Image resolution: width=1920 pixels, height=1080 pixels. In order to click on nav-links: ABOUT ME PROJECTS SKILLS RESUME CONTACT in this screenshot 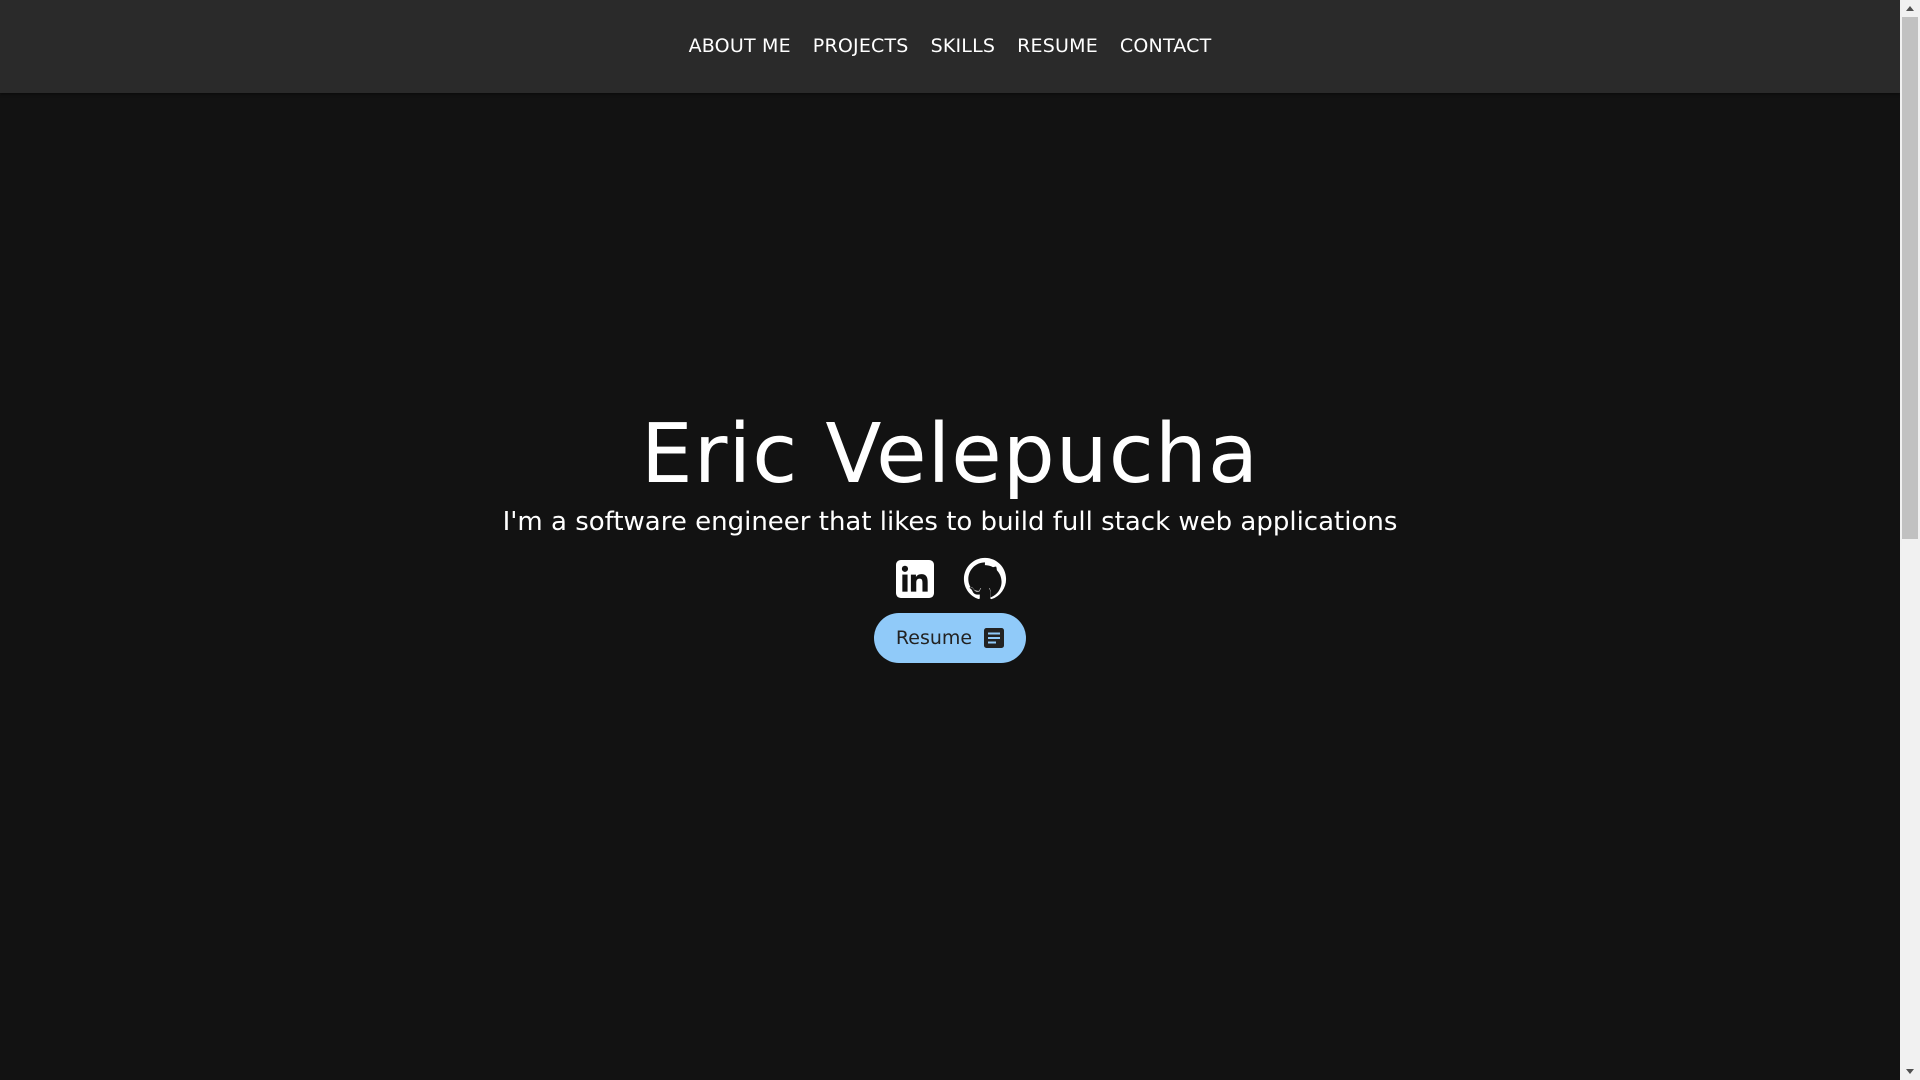, I will do `click(950, 46)`.